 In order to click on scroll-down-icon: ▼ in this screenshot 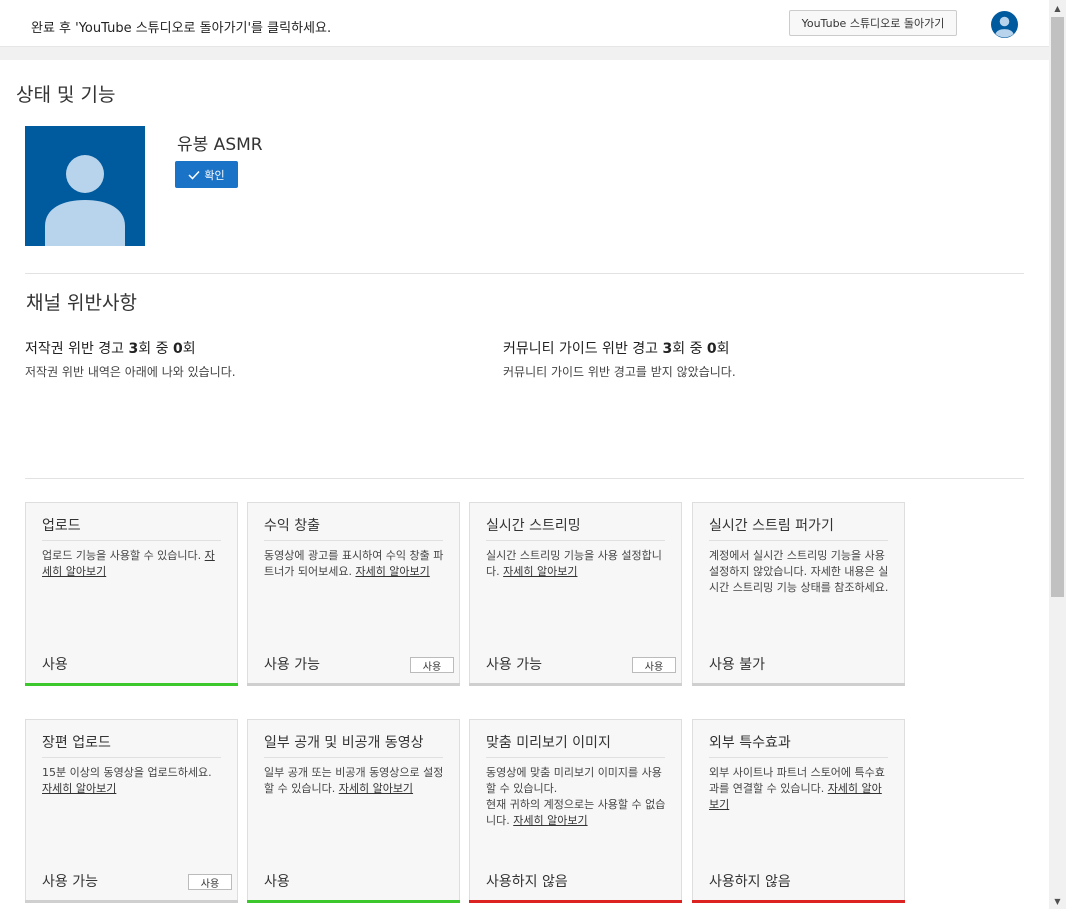, I will do `click(1057, 901)`.